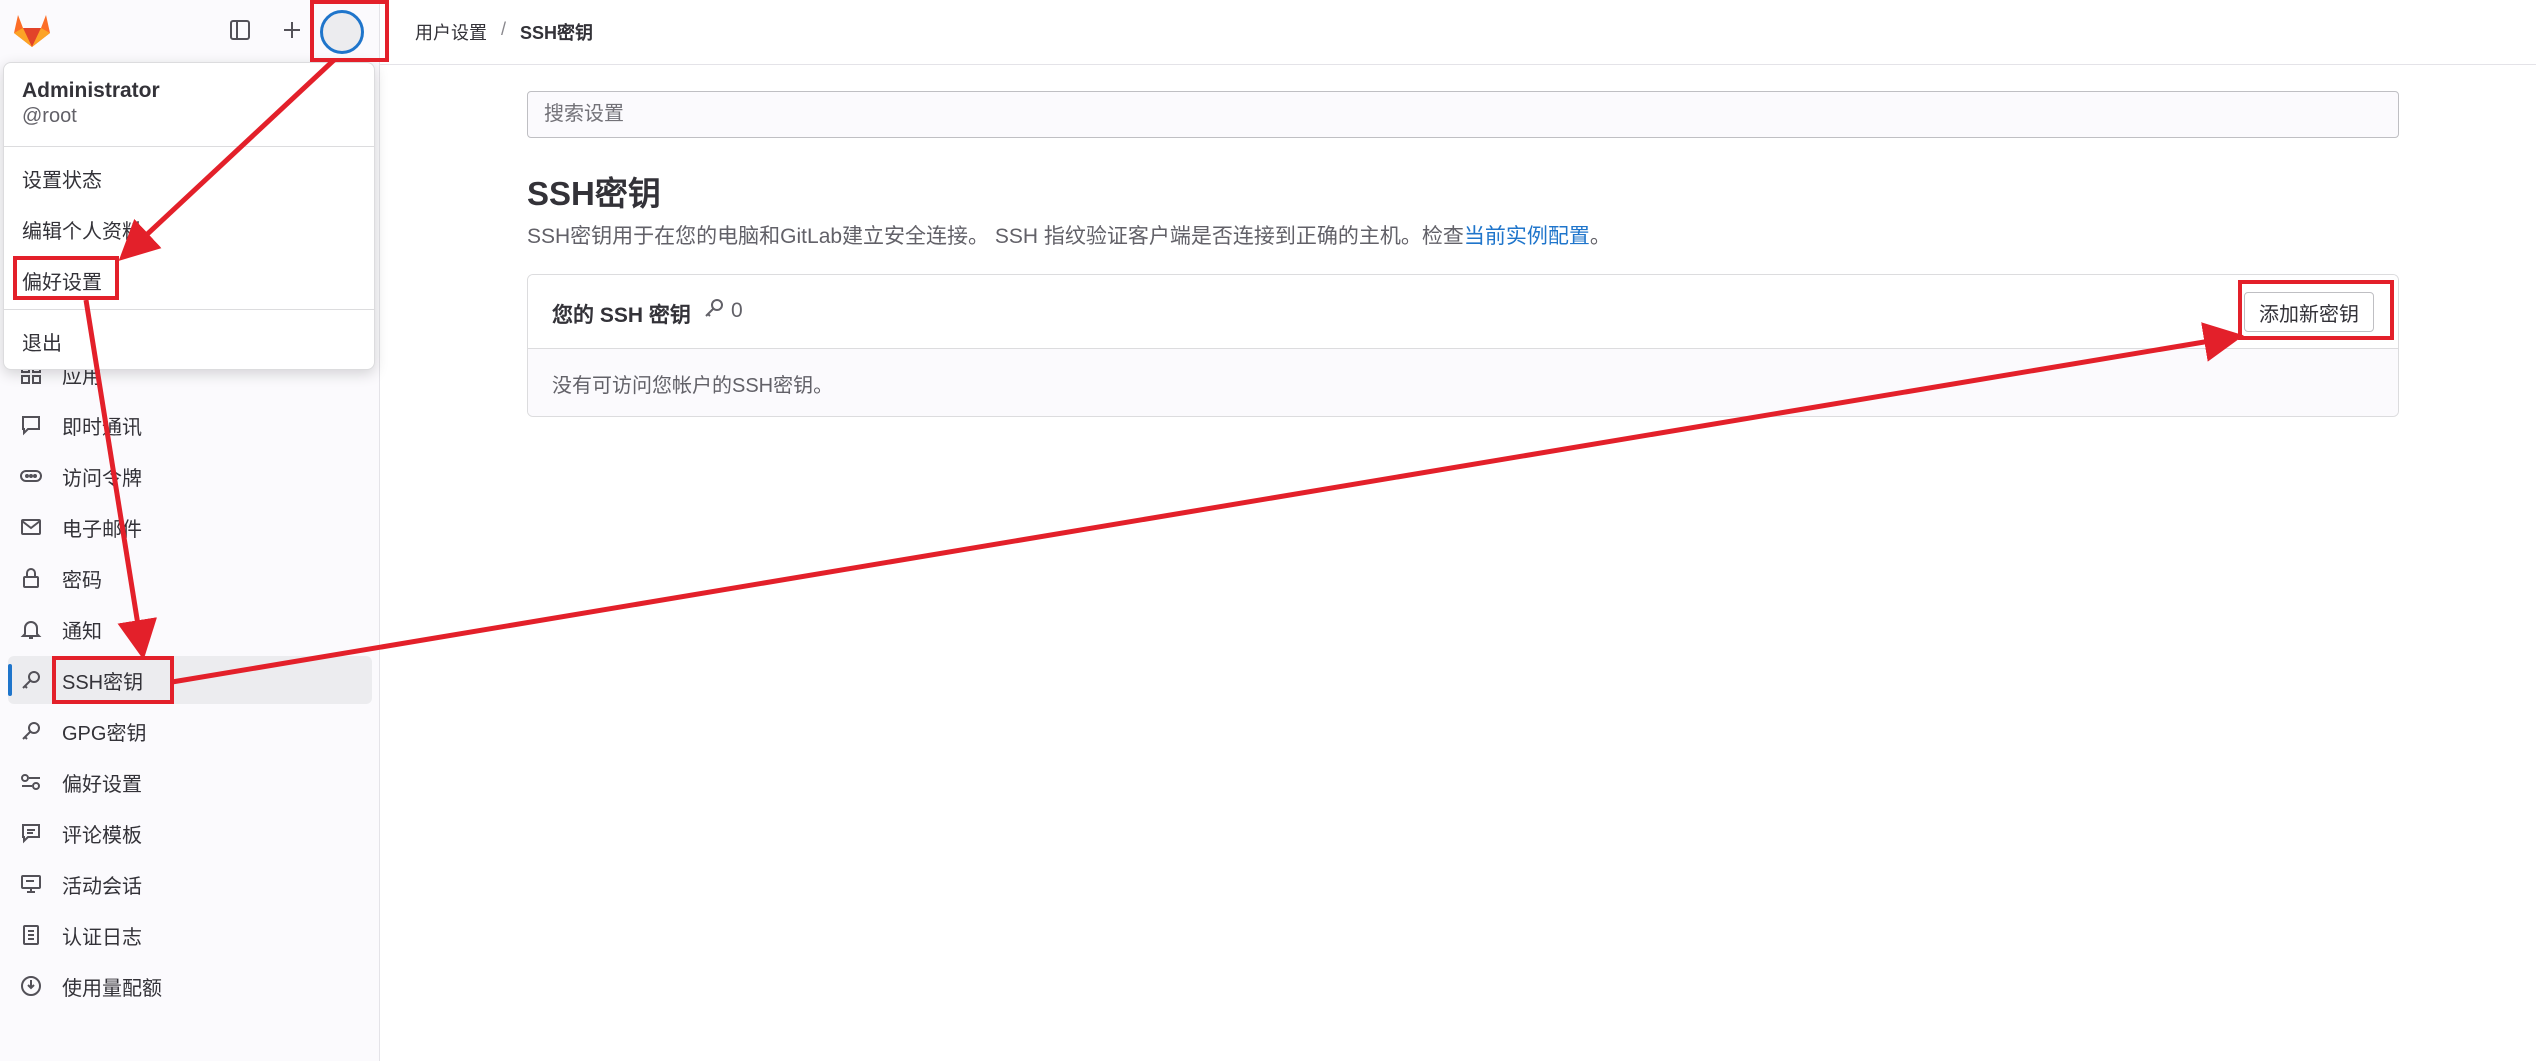  What do you see at coordinates (594, 193) in the screenshot?
I see `page-title: SSH密钥` at bounding box center [594, 193].